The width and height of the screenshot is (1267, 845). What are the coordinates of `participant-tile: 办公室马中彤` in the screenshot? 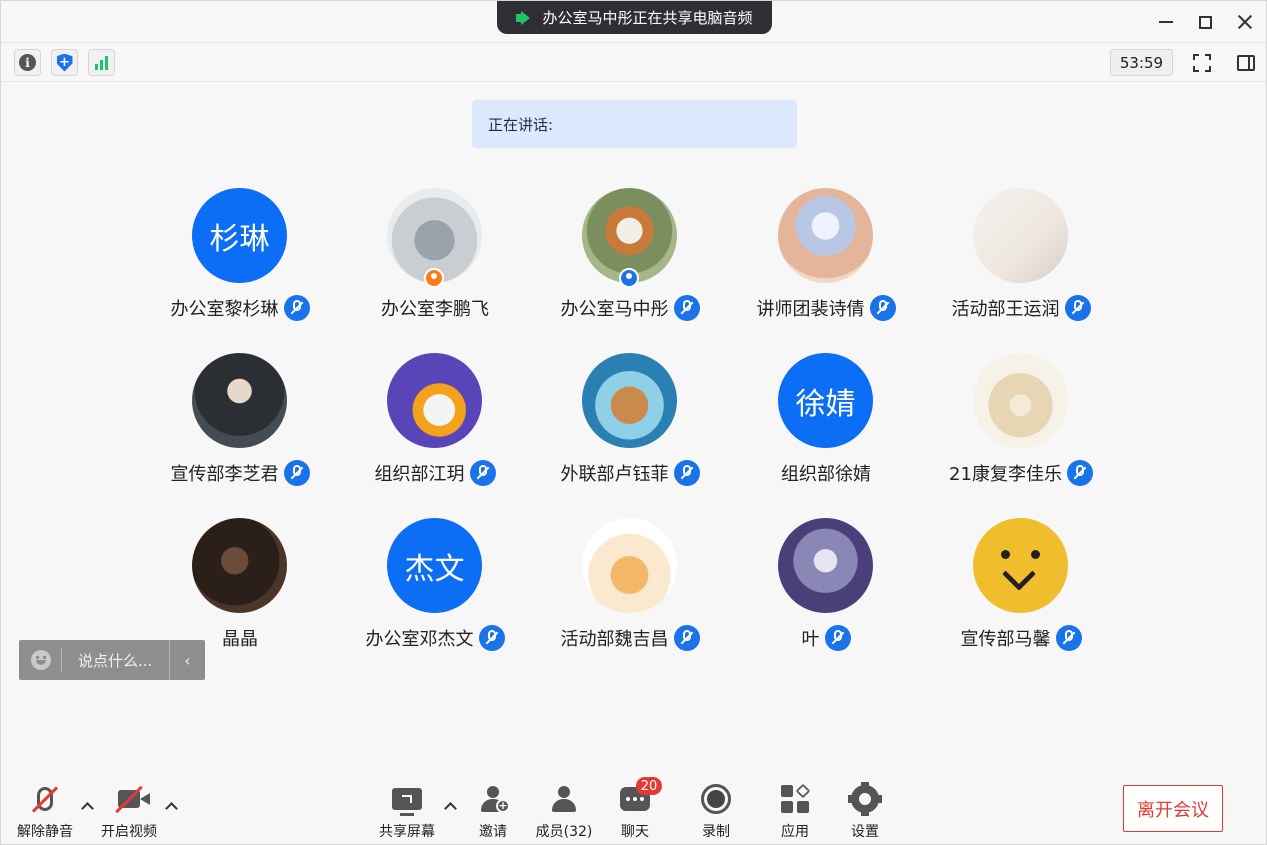 It's located at (630, 258).